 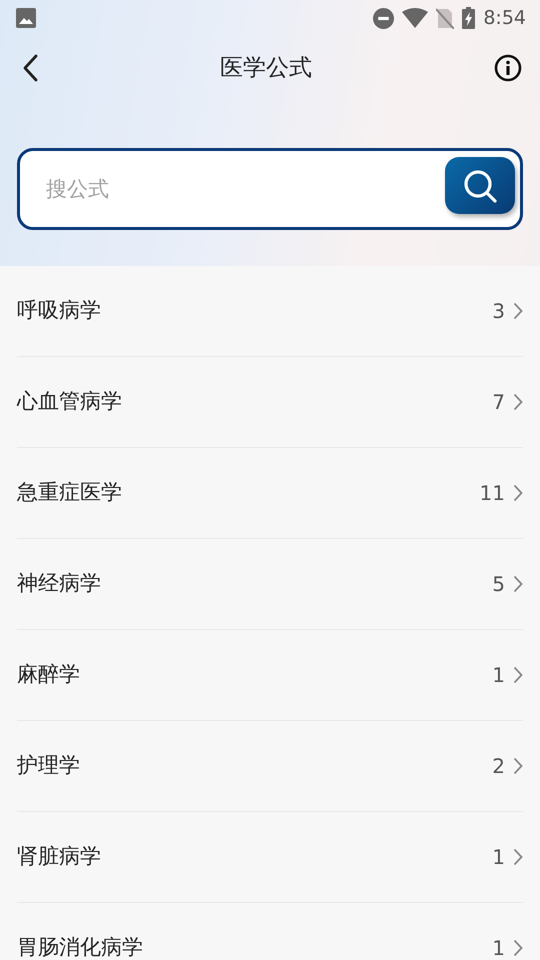 What do you see at coordinates (504, 18) in the screenshot?
I see `clock-time: 8:54` at bounding box center [504, 18].